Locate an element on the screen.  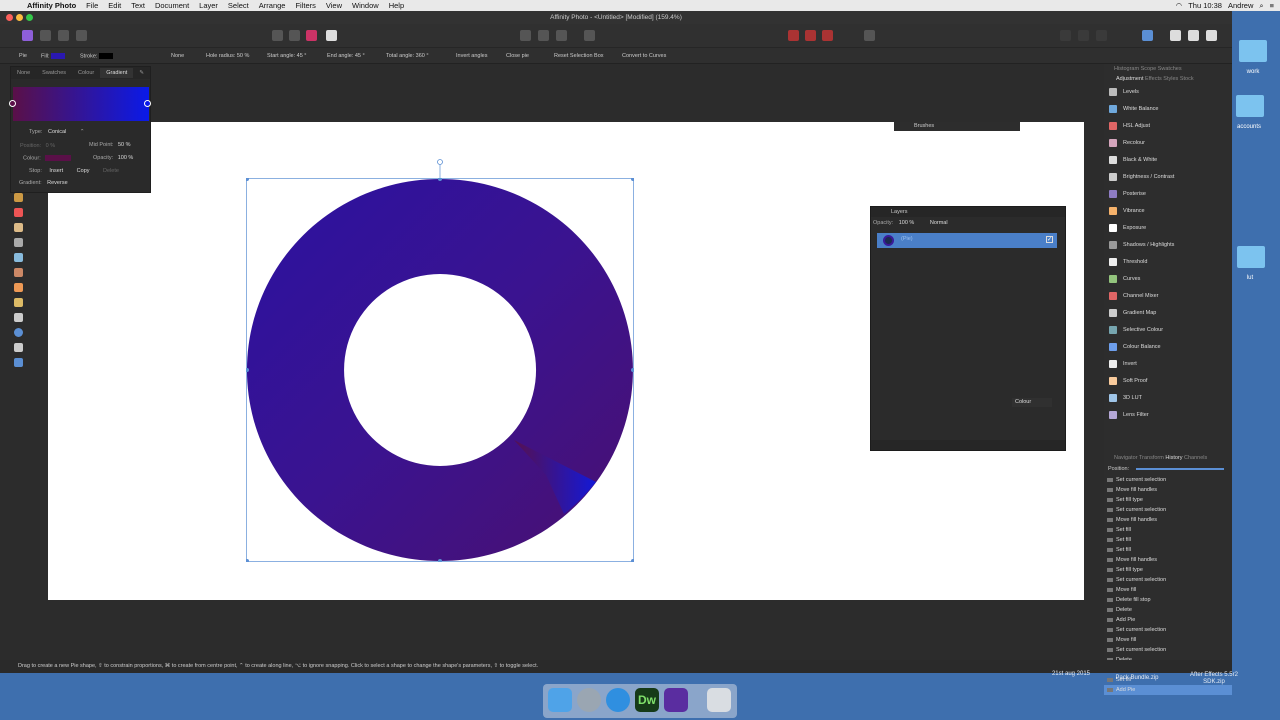
list-icon: ≡ is located at coordinates (1272, 5).